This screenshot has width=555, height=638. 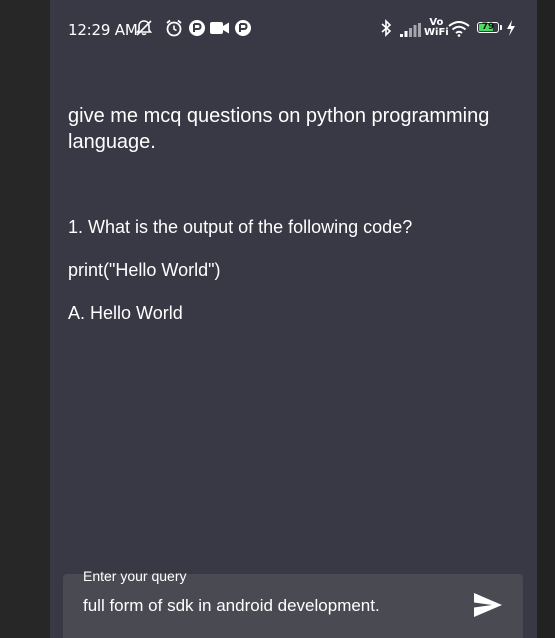 I want to click on left-backdrop, so click(x=25, y=319).